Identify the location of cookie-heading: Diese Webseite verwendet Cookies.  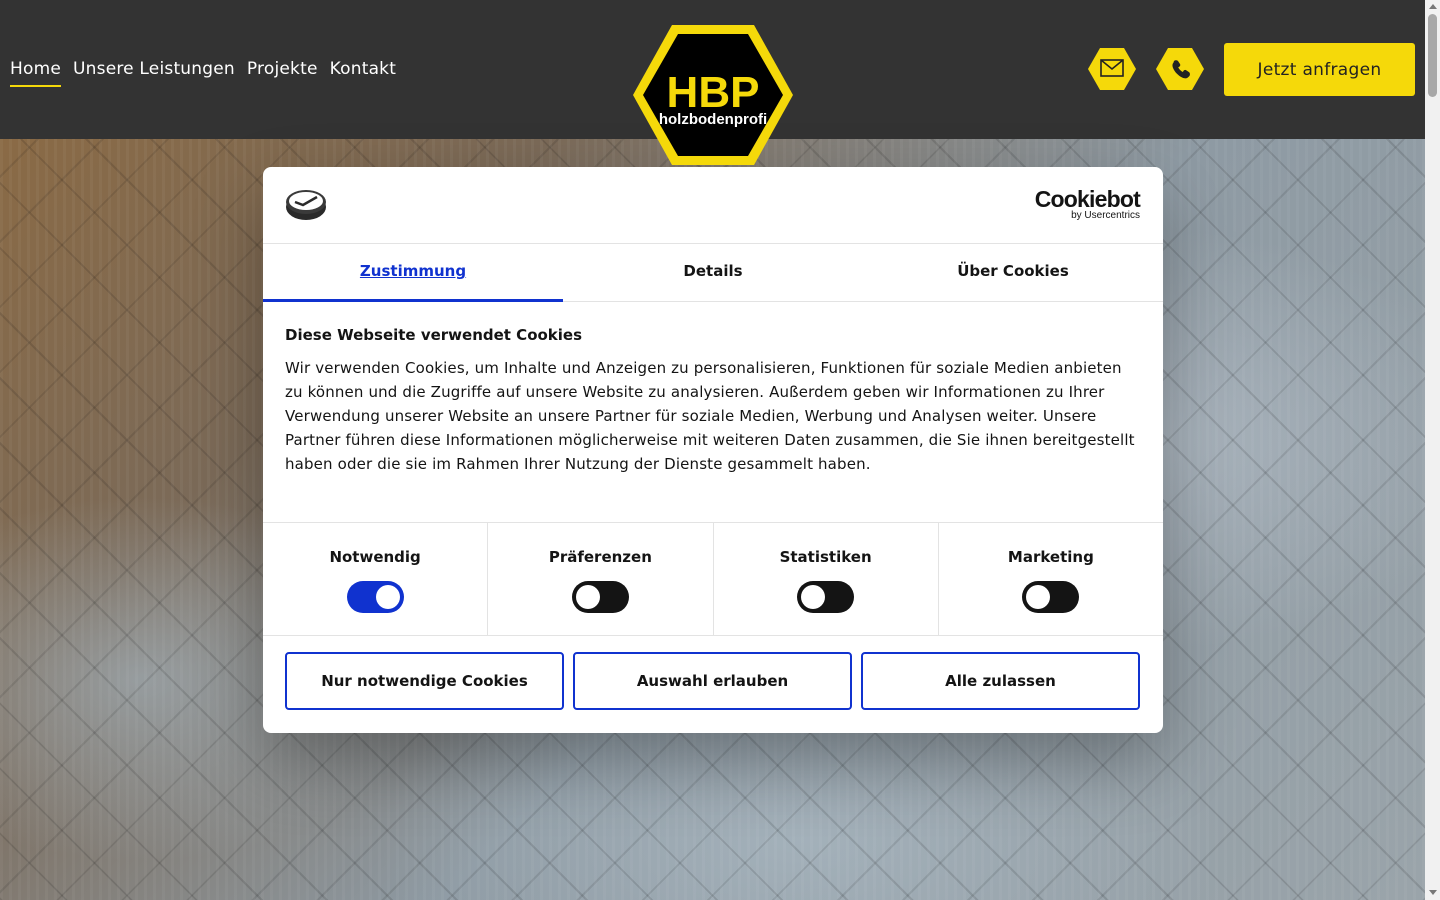
(434, 335).